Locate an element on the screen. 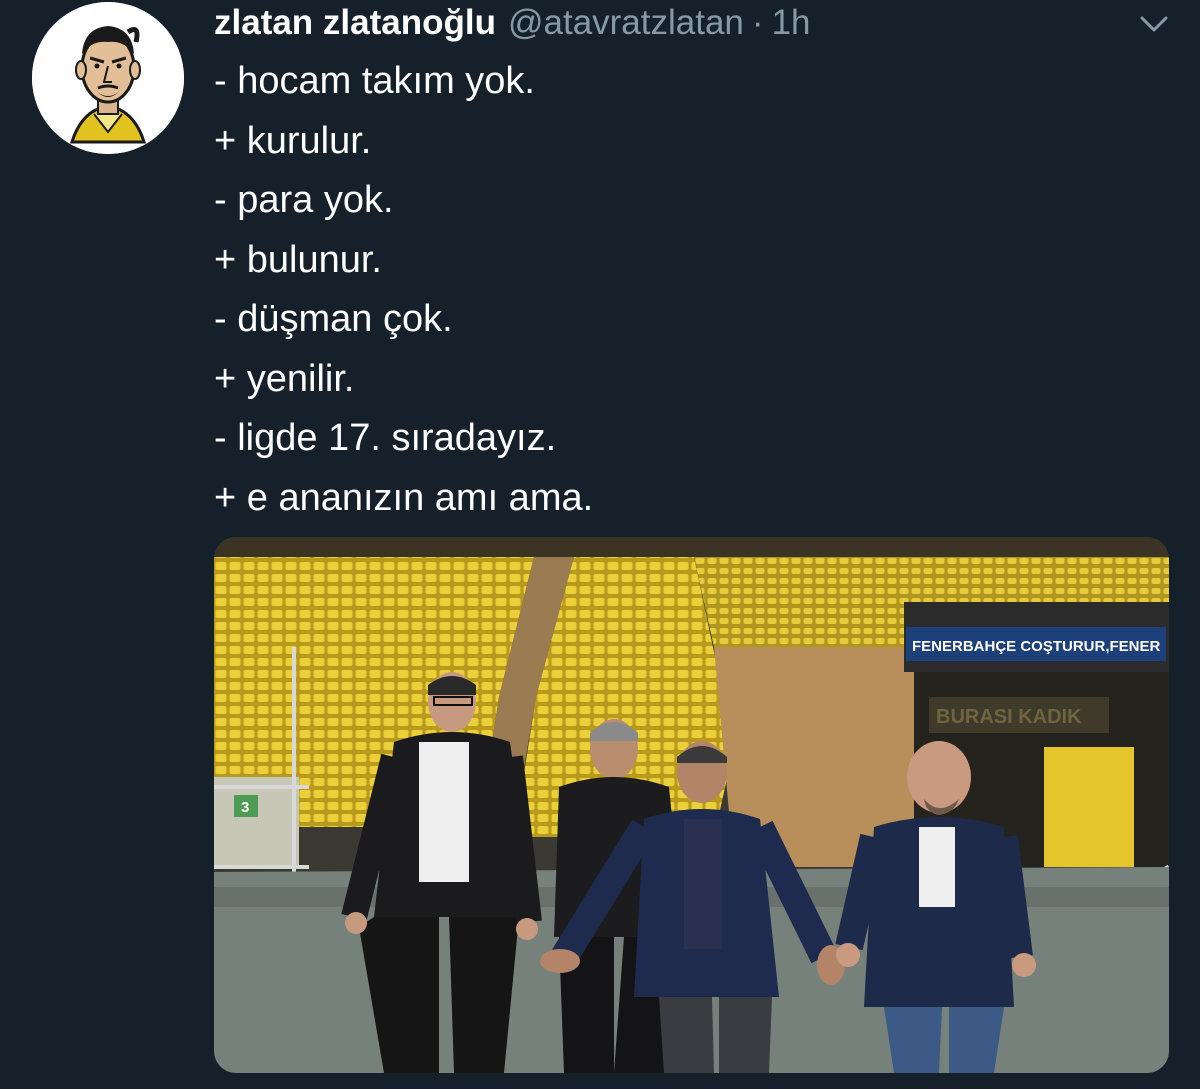 This screenshot has height=1089, width=1200. user-handle: @atavratzlatan is located at coordinates (626, 23).